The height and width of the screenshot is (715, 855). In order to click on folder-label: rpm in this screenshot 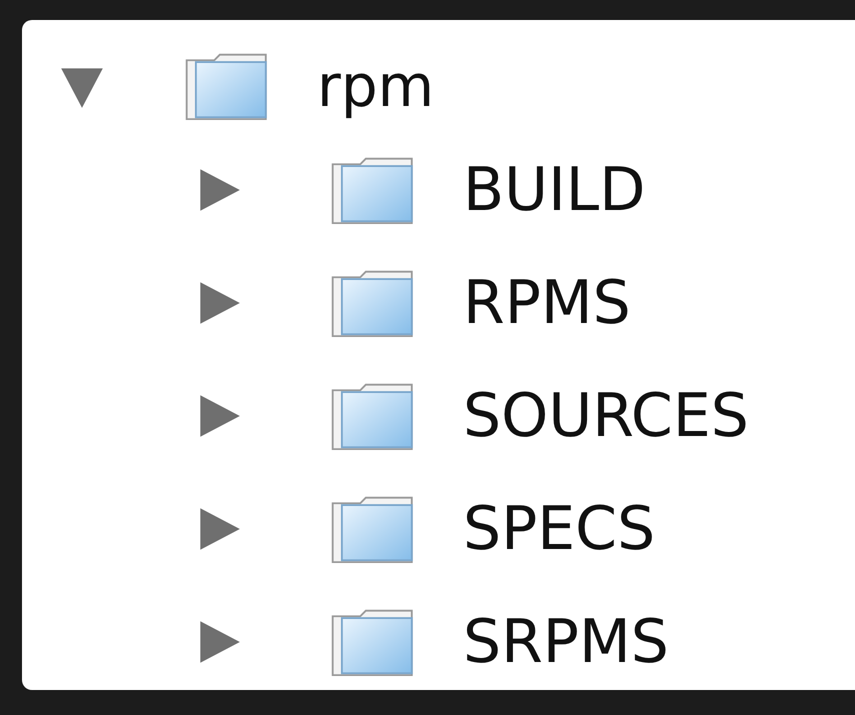, I will do `click(375, 86)`.